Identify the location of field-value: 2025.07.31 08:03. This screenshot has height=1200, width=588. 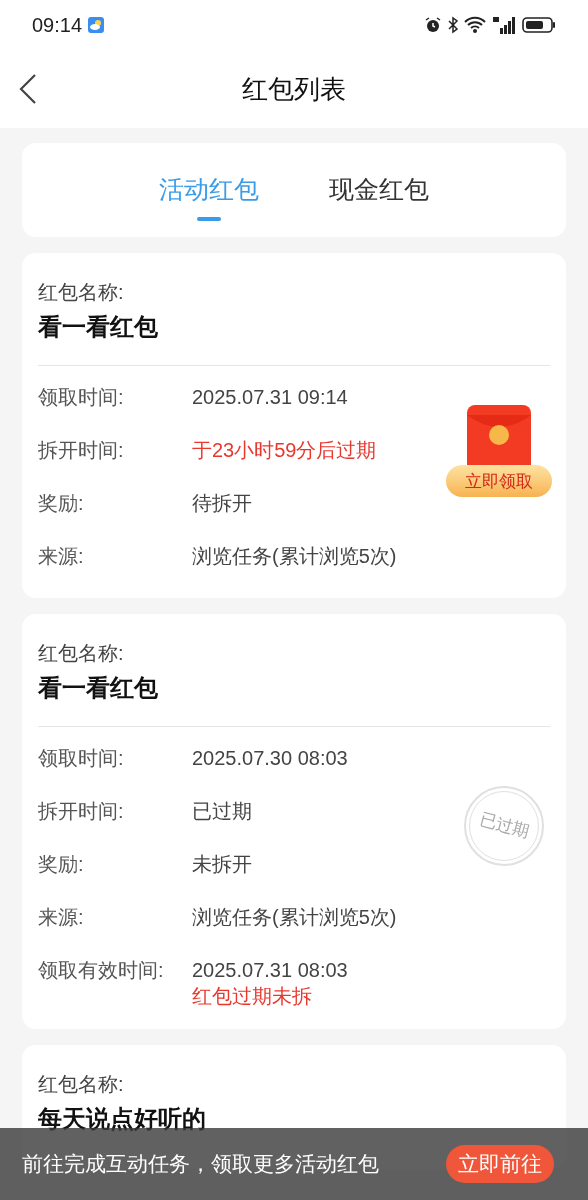
(270, 970).